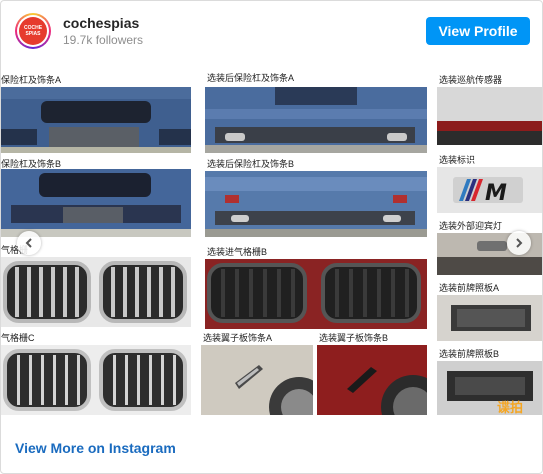 The height and width of the screenshot is (474, 543). I want to click on caption-welcome-light: 选装外部迎宾灯, so click(471, 226).